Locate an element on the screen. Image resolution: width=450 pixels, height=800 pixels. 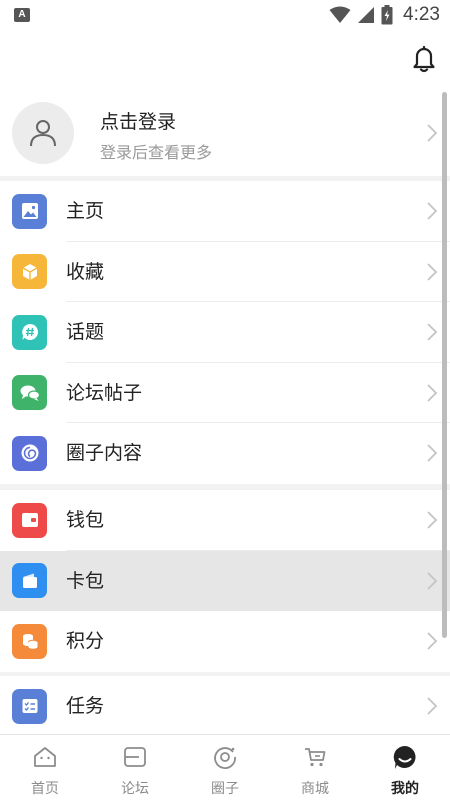
tab-label: 论坛 is located at coordinates (135, 789).